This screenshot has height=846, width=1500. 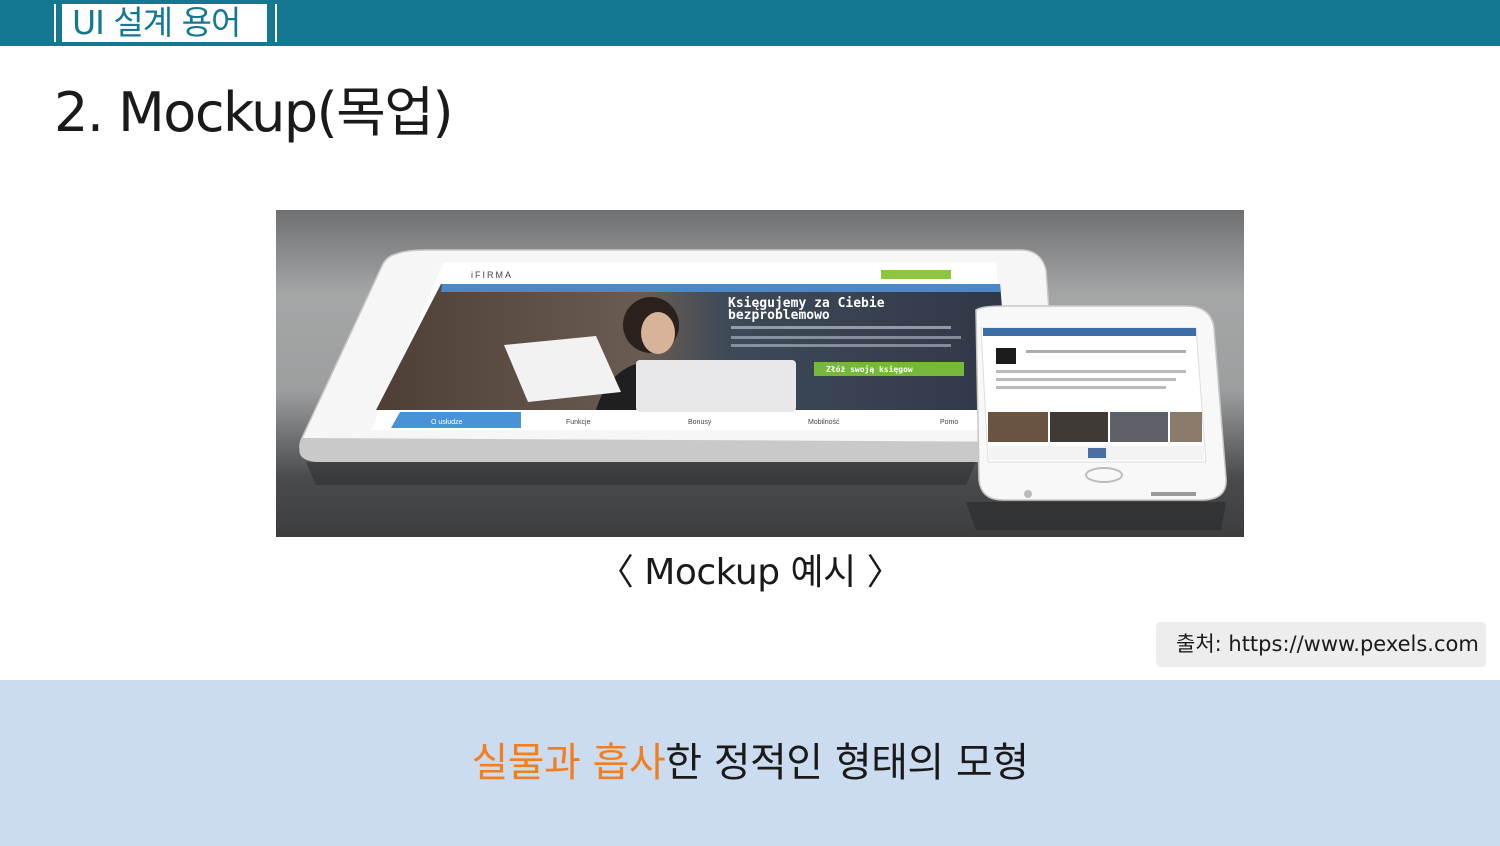 I want to click on section-tag: UI 설계 용어, so click(x=164, y=23).